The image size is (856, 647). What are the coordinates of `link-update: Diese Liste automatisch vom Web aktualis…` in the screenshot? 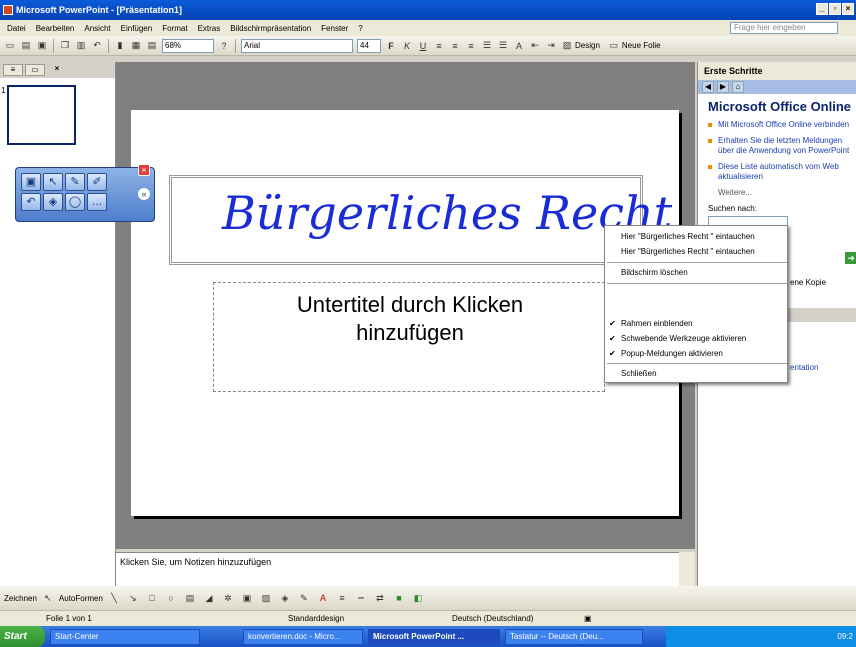 It's located at (777, 172).